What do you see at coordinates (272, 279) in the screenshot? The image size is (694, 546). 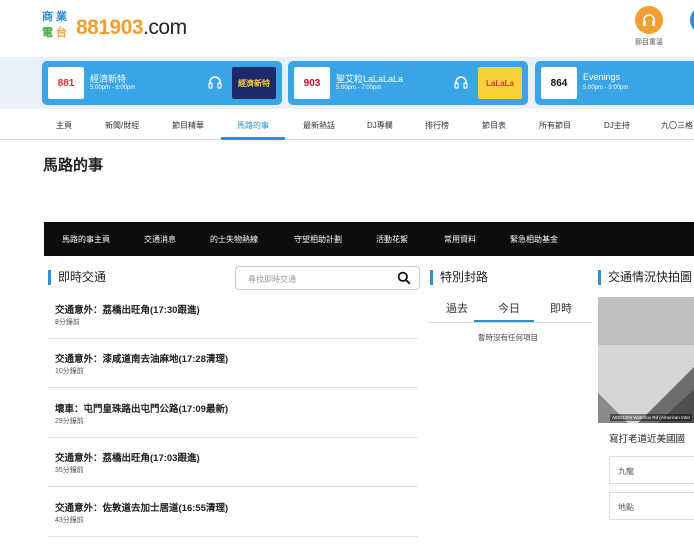 I see `search-input: 尋找即時交通` at bounding box center [272, 279].